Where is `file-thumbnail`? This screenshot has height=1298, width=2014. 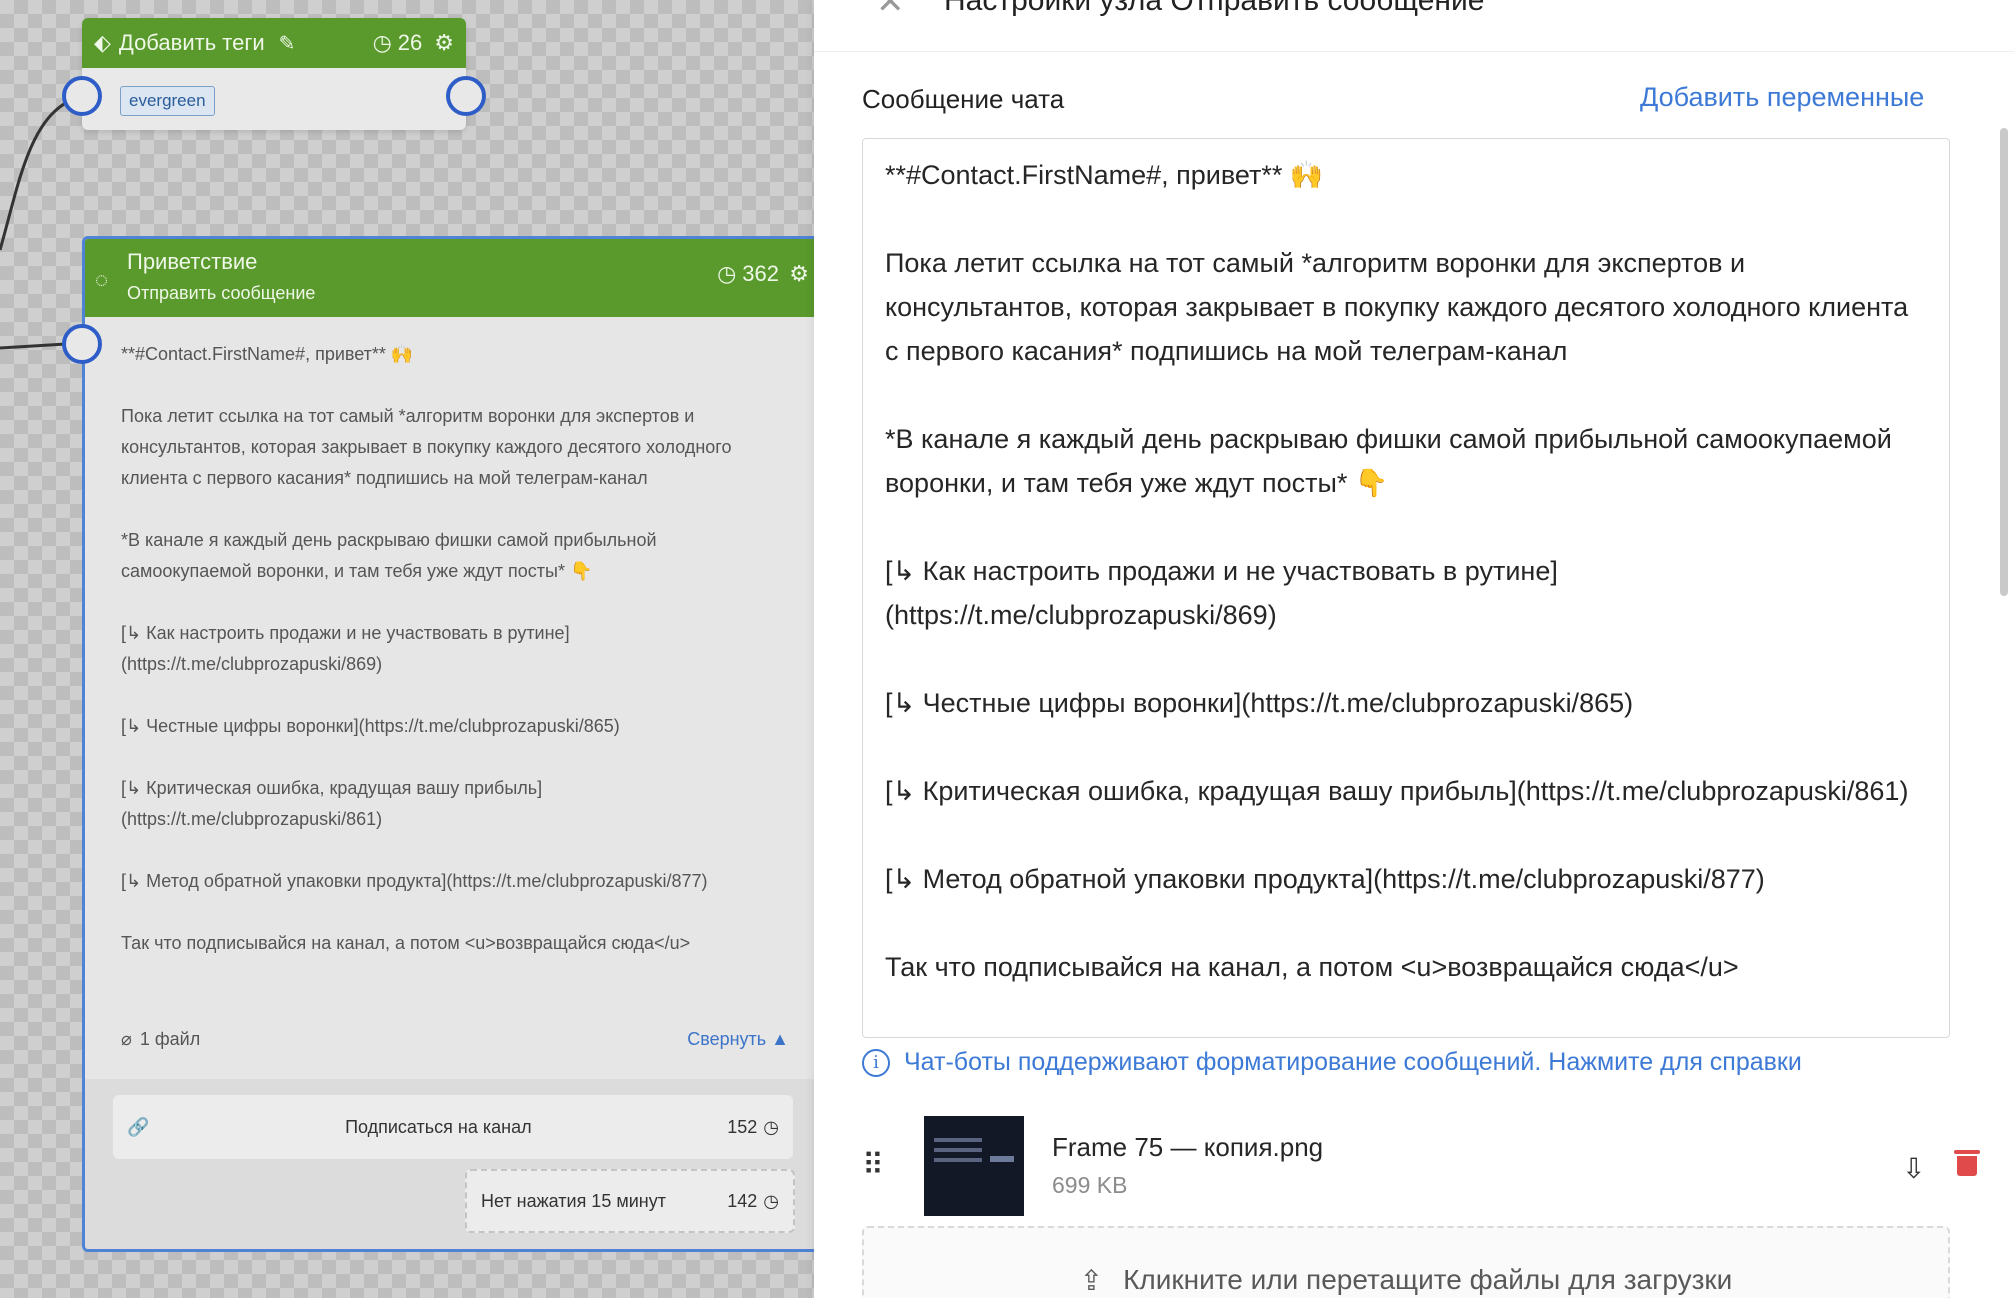 file-thumbnail is located at coordinates (974, 1166).